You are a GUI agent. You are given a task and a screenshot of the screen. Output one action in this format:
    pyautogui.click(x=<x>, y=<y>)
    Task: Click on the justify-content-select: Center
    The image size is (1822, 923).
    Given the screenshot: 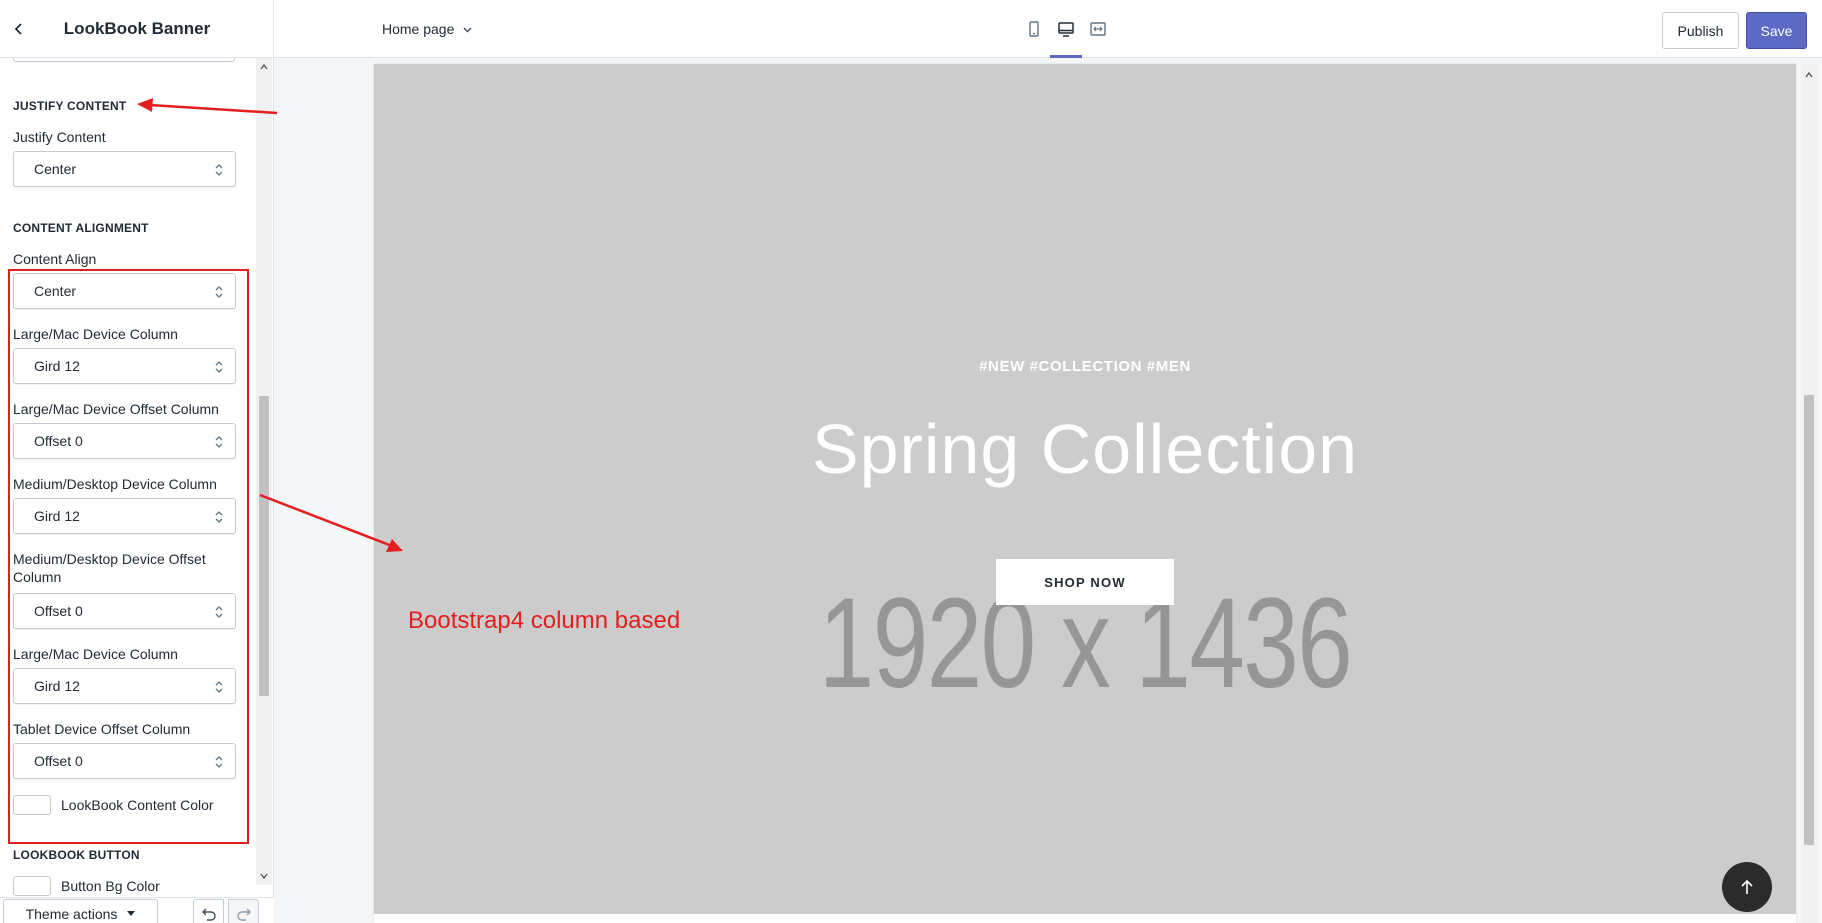 What is the action you would take?
    pyautogui.click(x=124, y=169)
    